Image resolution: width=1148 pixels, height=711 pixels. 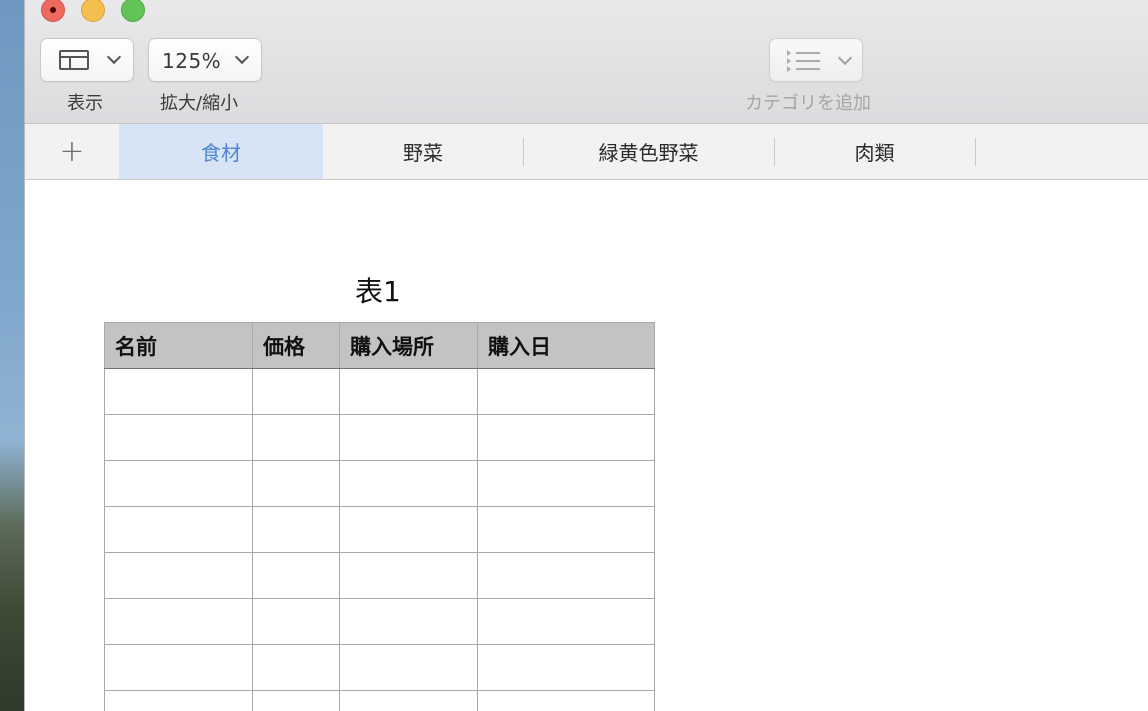 I want to click on zoom-value: 125%, so click(x=192, y=61).